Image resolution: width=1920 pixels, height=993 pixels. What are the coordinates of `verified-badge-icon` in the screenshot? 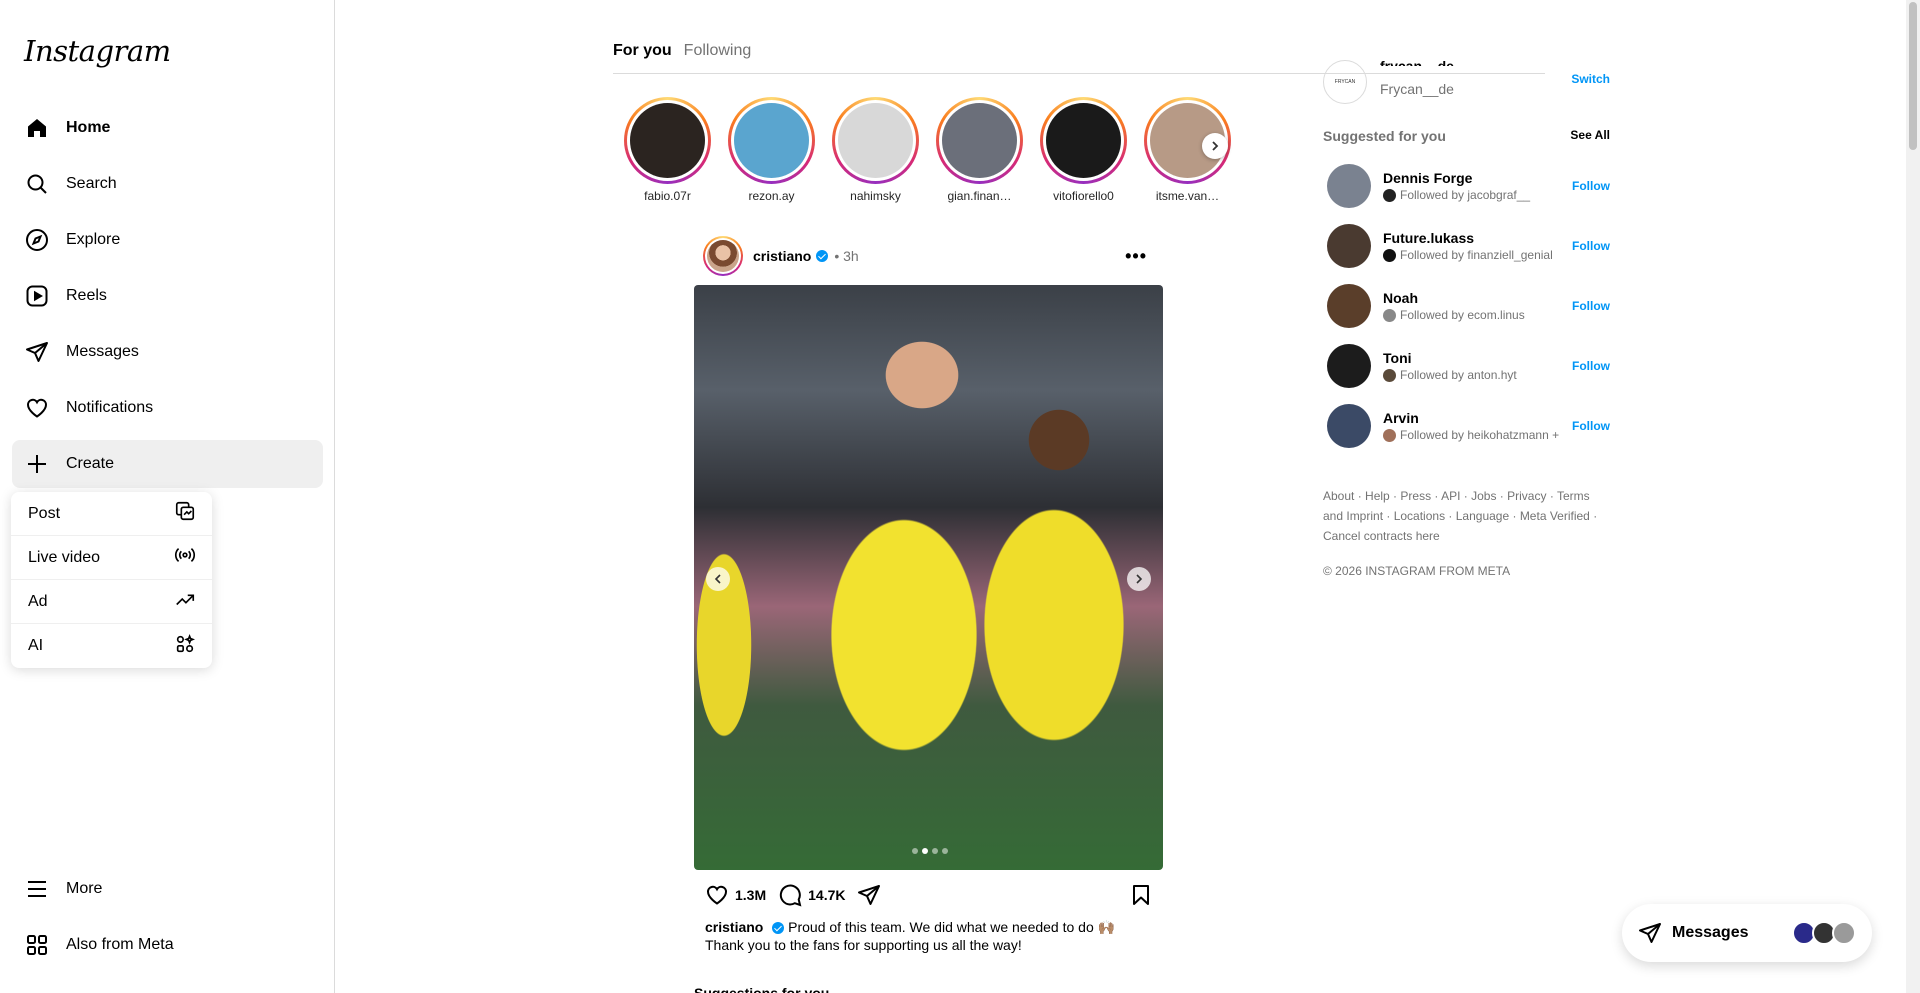 It's located at (778, 928).